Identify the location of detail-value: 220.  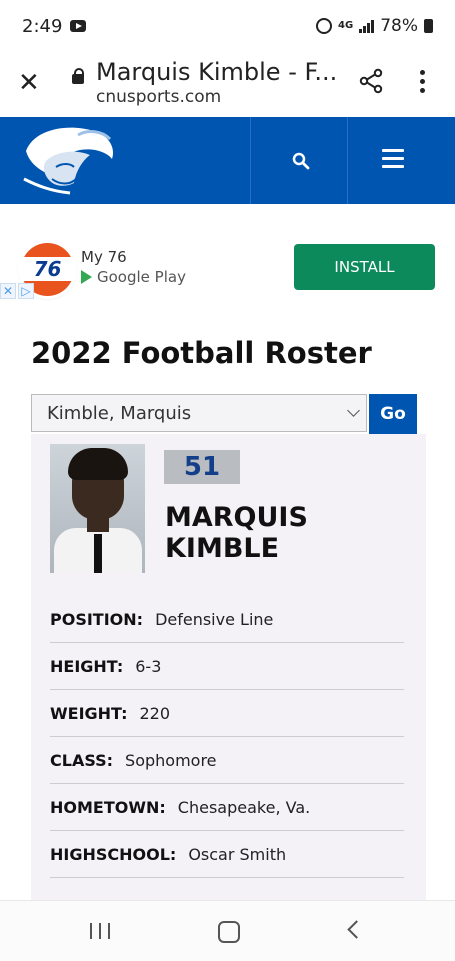
(155, 713).